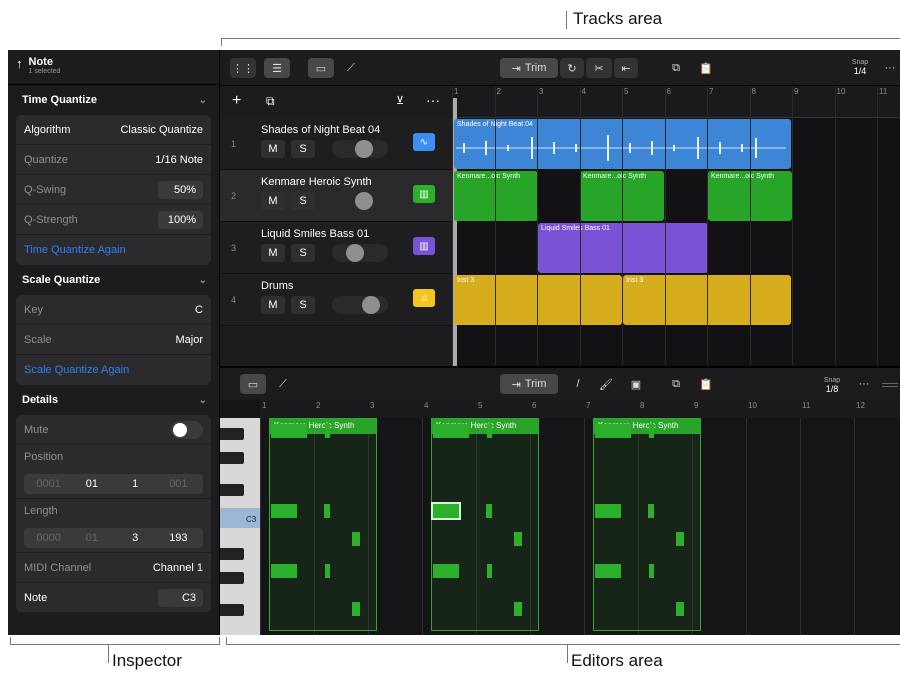 This screenshot has height=673, width=900. I want to click on track-header: 4 Drums M S ♫, so click(336, 300).